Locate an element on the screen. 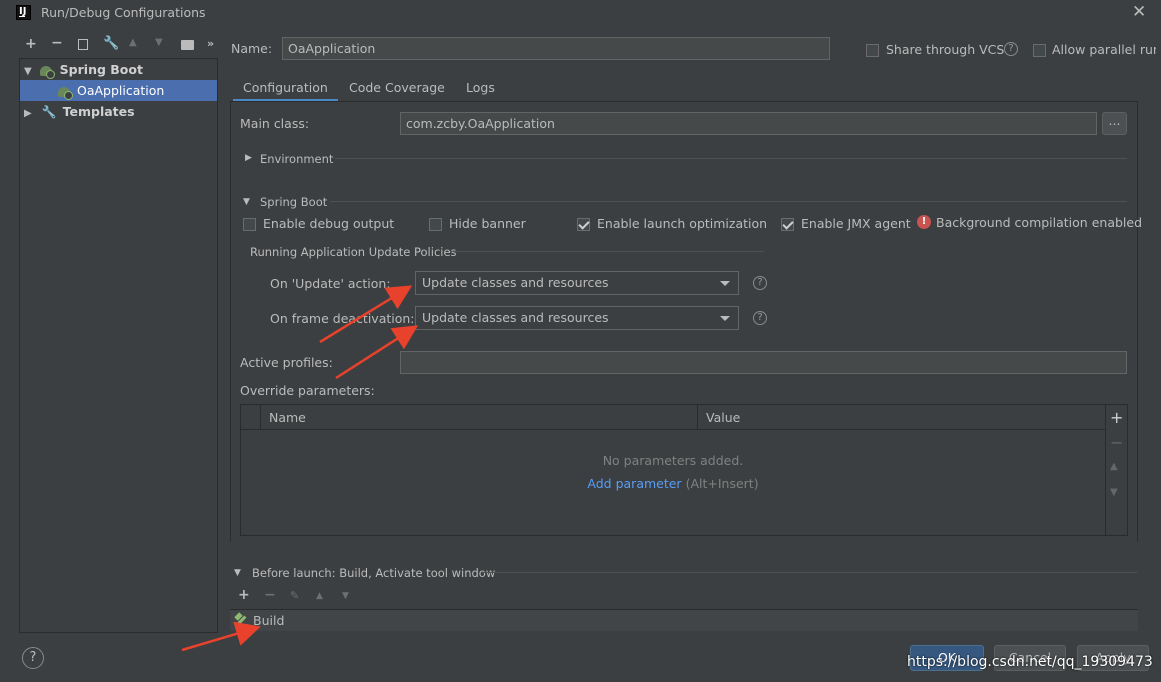 The image size is (1161, 682). table-header: Name Value is located at coordinates (673, 417).